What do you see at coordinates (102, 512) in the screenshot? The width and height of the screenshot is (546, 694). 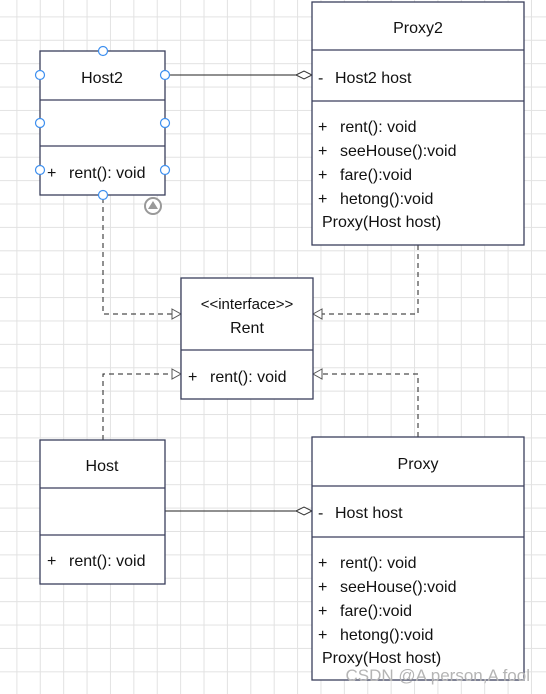 I see `class-host: Host + rent(): void` at bounding box center [102, 512].